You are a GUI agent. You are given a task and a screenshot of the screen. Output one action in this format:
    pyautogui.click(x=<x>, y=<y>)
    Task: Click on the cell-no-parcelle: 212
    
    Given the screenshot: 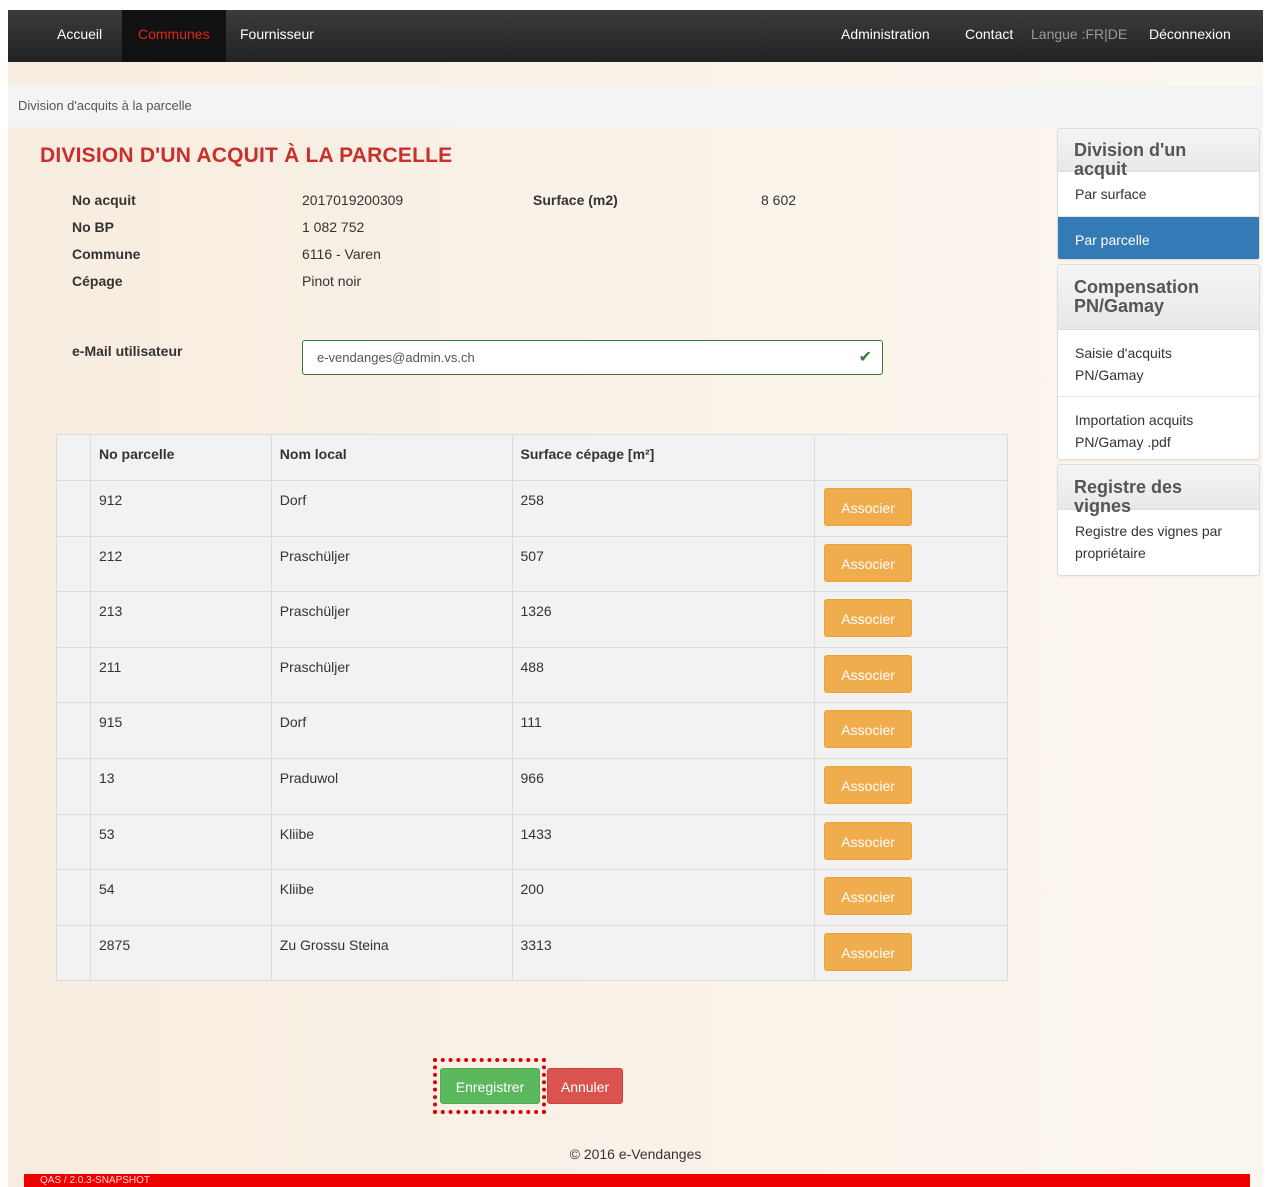 What is the action you would take?
    pyautogui.click(x=180, y=564)
    